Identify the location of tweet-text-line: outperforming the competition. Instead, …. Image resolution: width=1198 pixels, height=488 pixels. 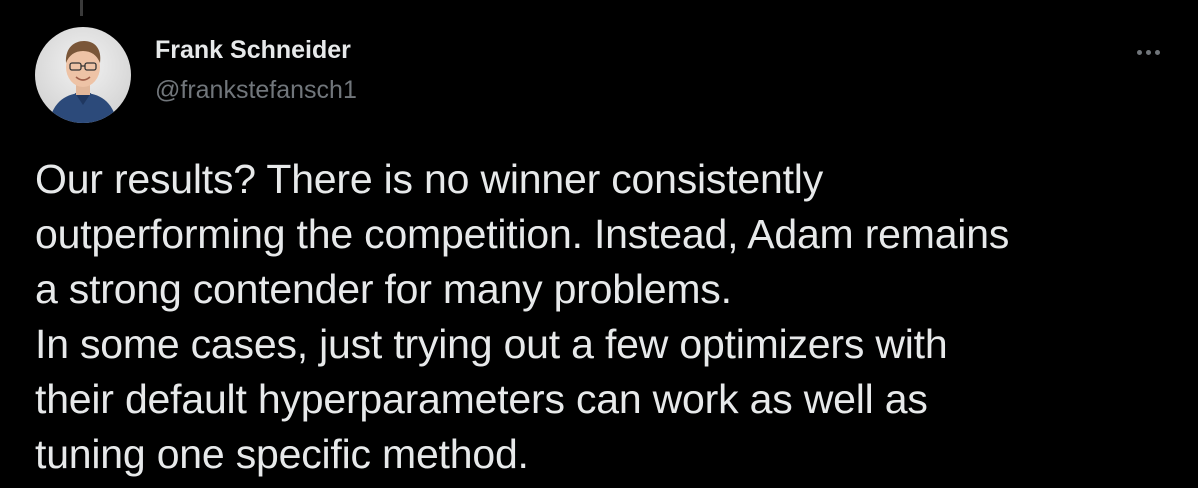
(522, 234).